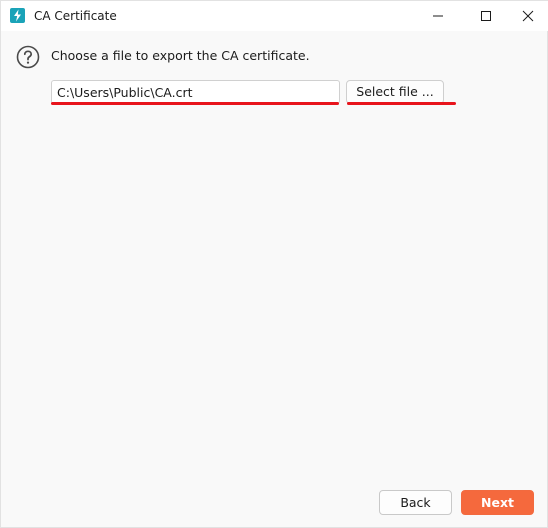 The image size is (548, 528). I want to click on next-button: Next, so click(497, 502).